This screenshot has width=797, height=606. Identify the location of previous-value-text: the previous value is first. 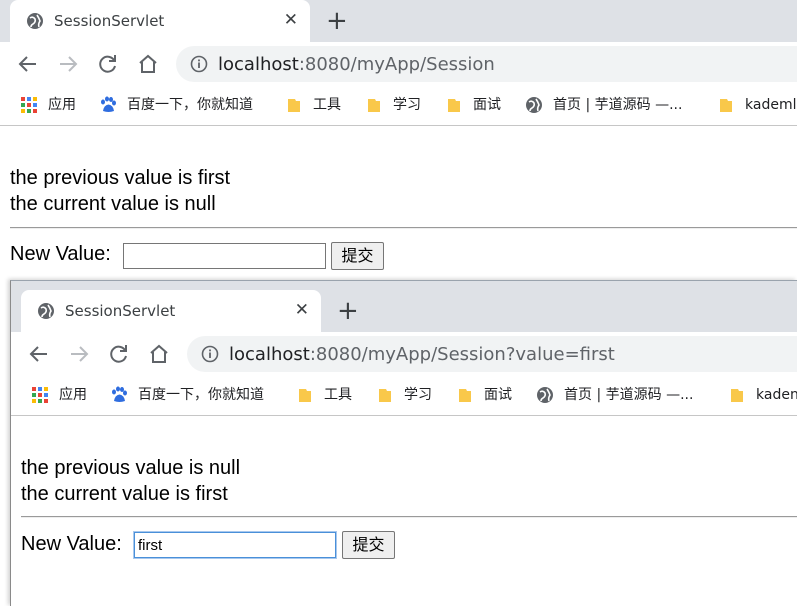
(120, 178).